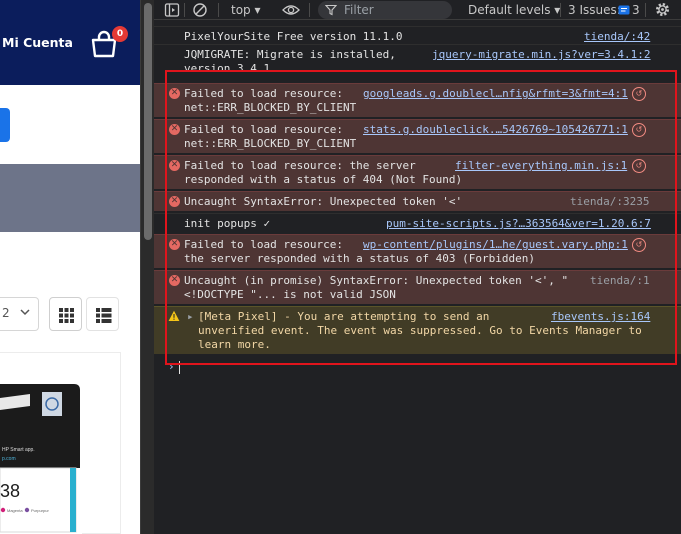  What do you see at coordinates (617, 37) in the screenshot?
I see `message-source-link: tienda/:42` at bounding box center [617, 37].